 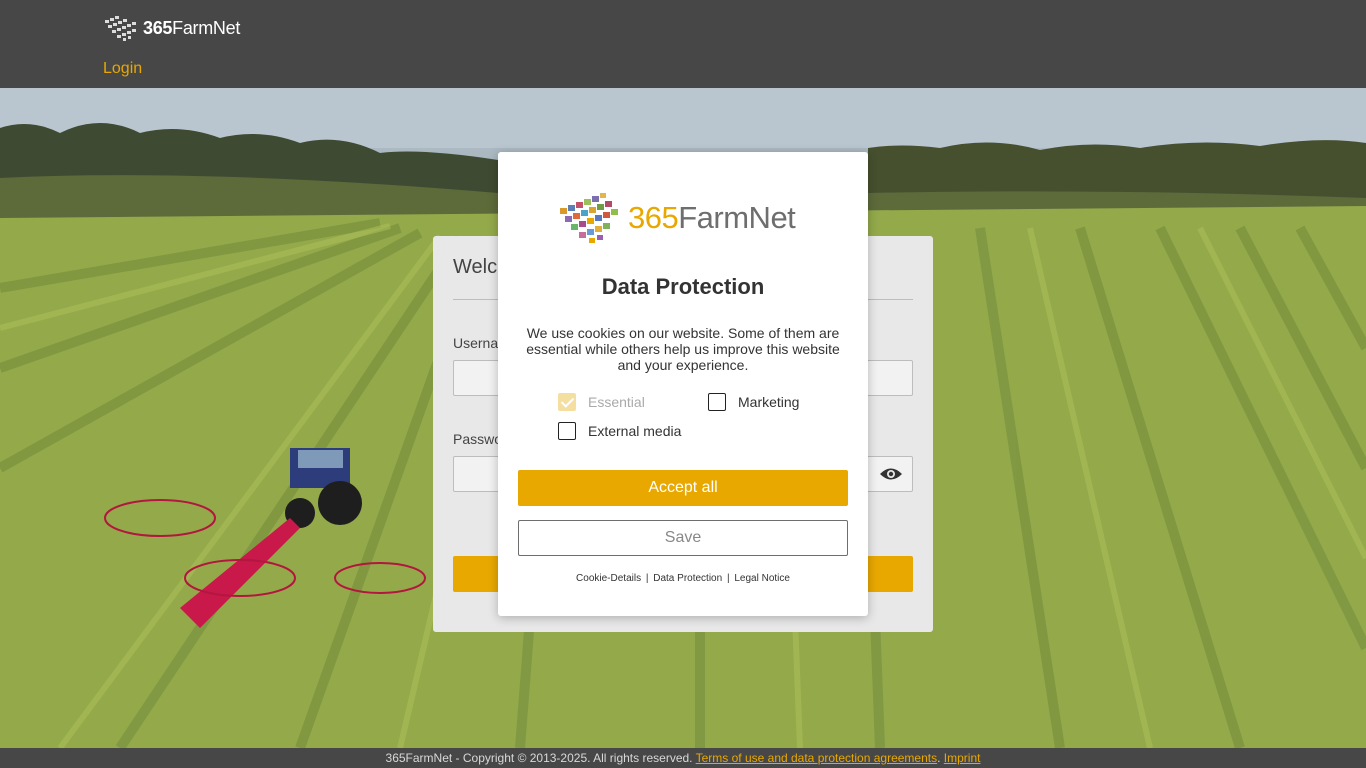 I want to click on checkbox-external-media: External media, so click(x=619, y=431).